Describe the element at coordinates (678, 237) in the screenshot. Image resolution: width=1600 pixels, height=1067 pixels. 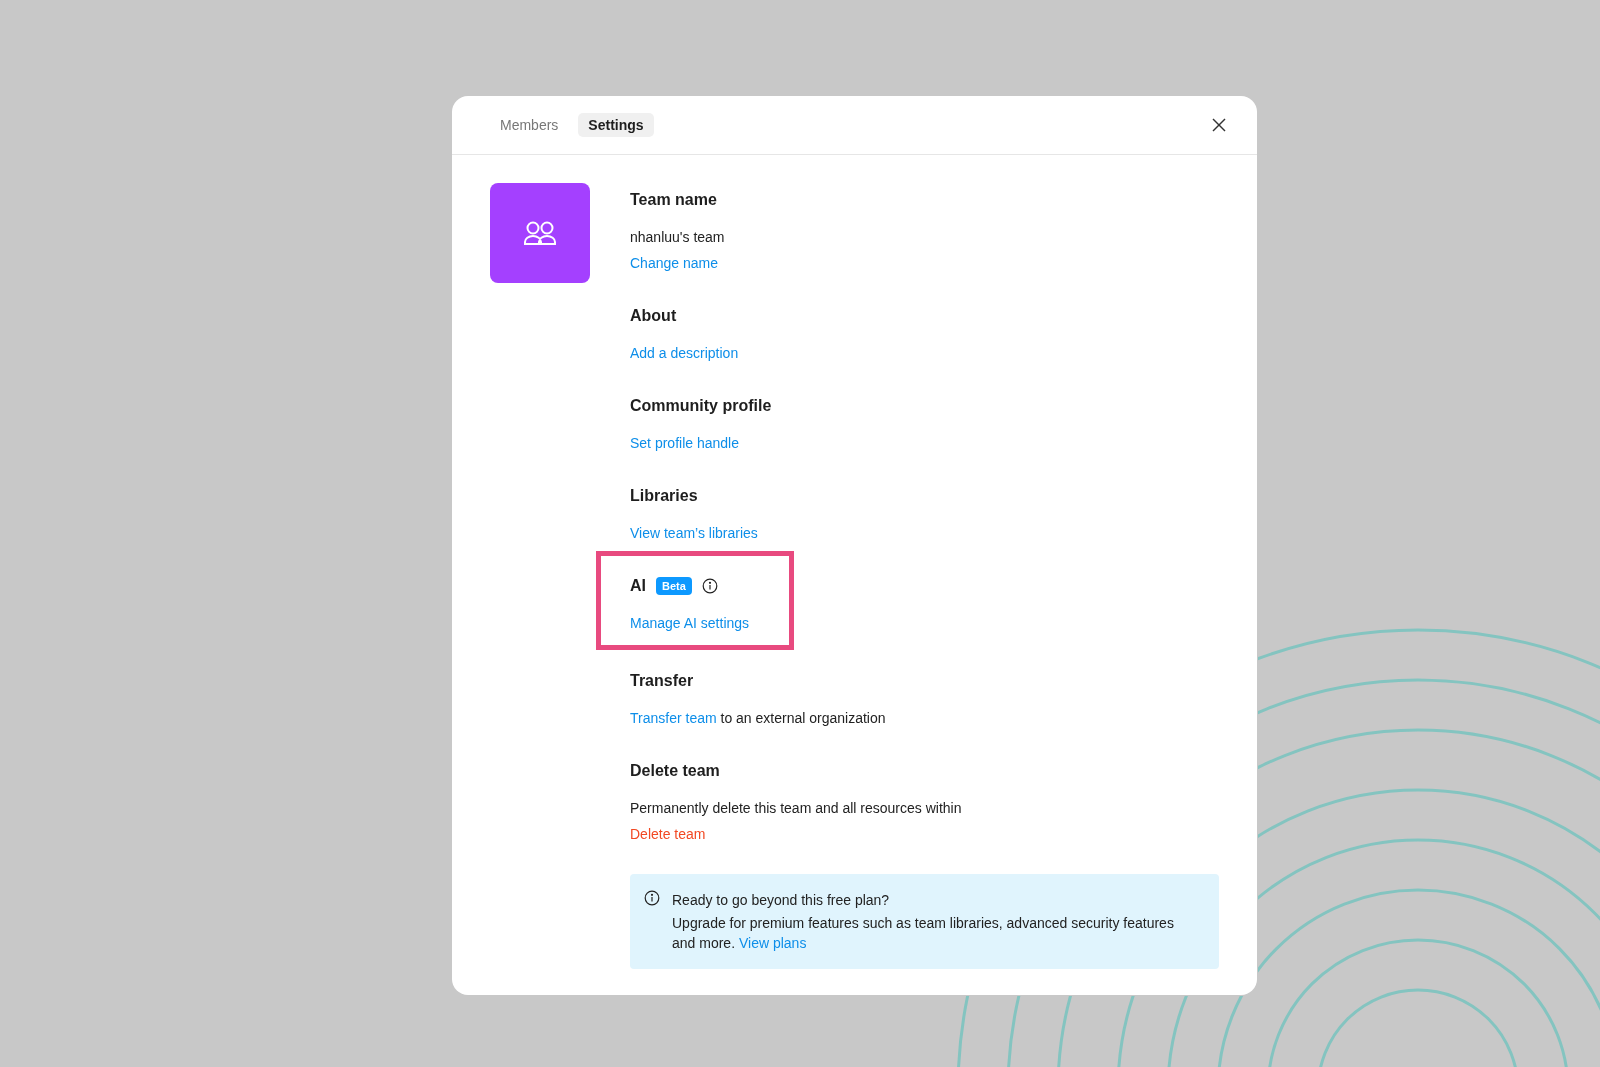
I see `text: nhanluu's team` at that location.